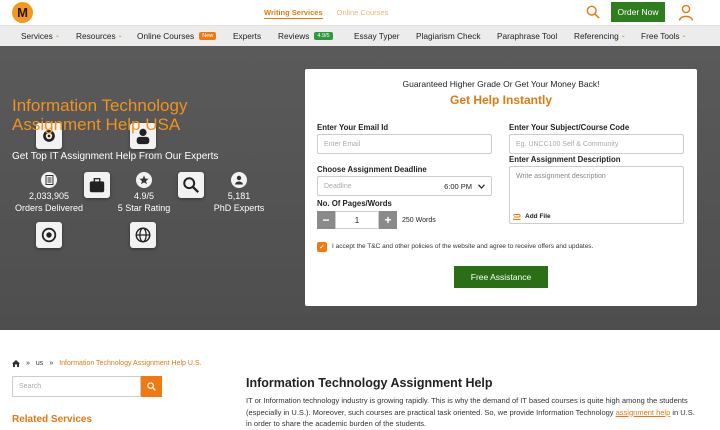 Image resolution: width=720 pixels, height=430 pixels. What do you see at coordinates (501, 100) in the screenshot?
I see `form-title: Get Help Instantly` at bounding box center [501, 100].